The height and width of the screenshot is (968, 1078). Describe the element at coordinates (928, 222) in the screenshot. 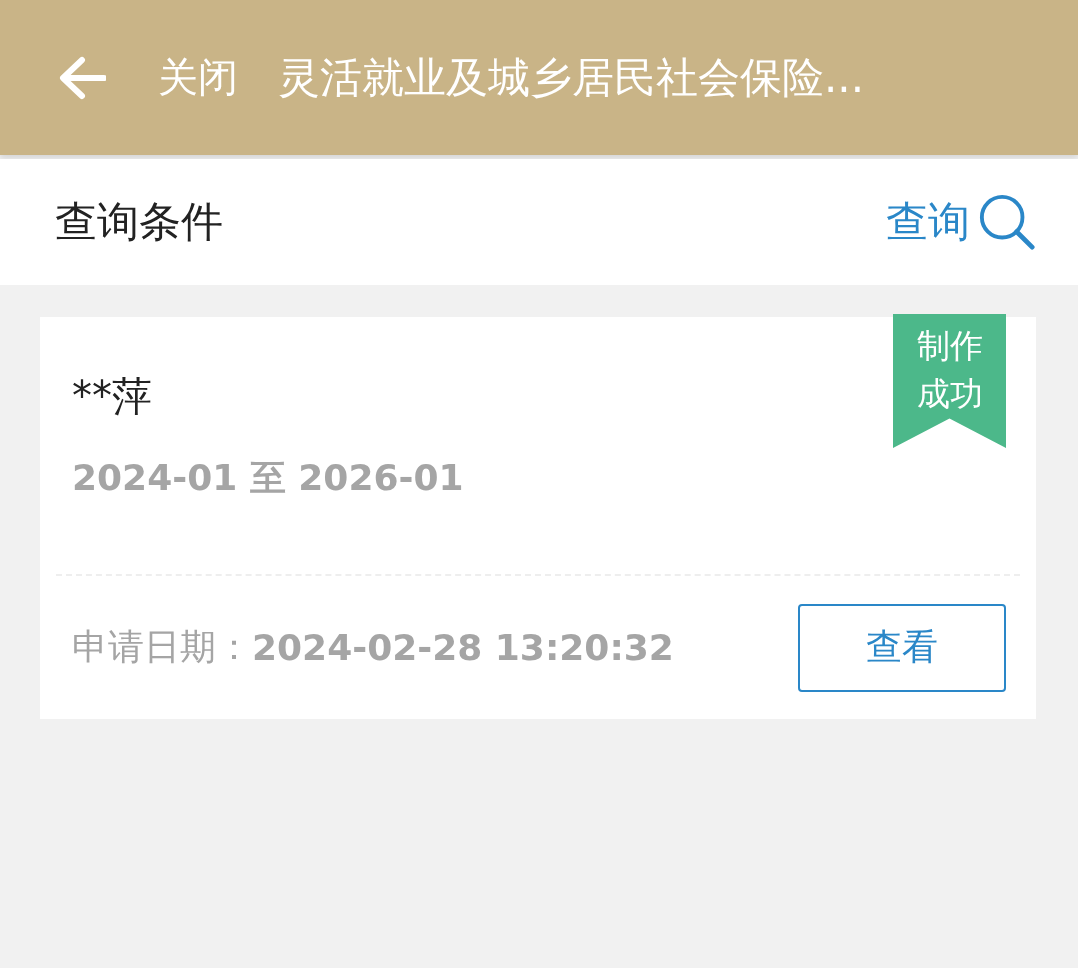

I see `query-link: 查询` at that location.